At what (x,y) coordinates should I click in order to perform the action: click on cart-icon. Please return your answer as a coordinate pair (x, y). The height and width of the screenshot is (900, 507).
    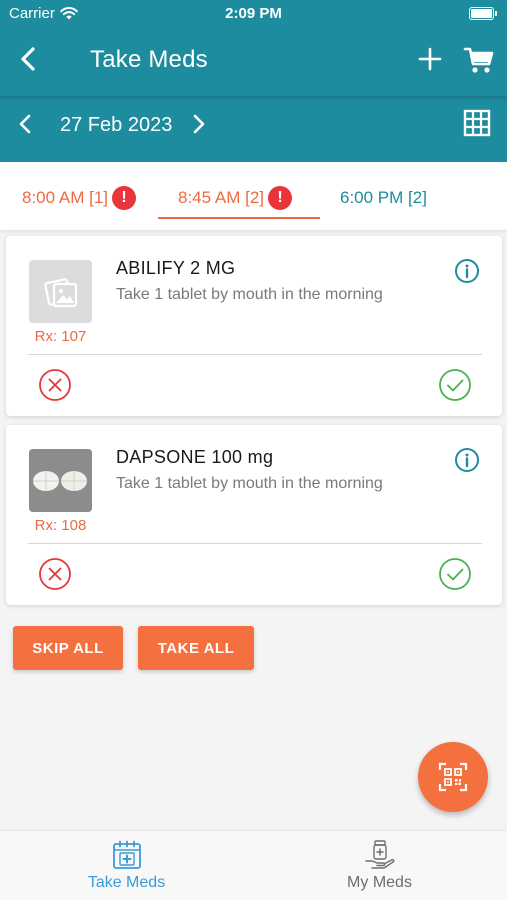
    Looking at the image, I should click on (479, 60).